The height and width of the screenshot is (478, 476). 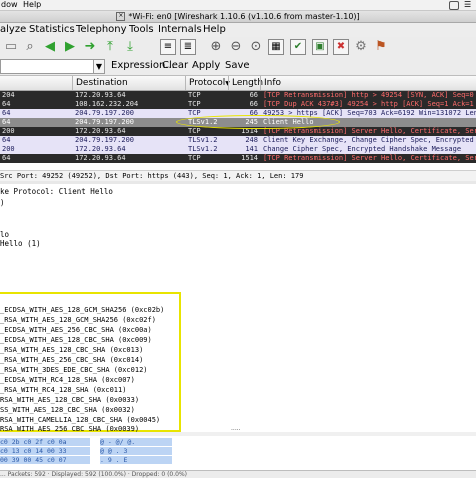 What do you see at coordinates (188, 47) in the screenshot?
I see `autoscroll-icon: ≣` at bounding box center [188, 47].